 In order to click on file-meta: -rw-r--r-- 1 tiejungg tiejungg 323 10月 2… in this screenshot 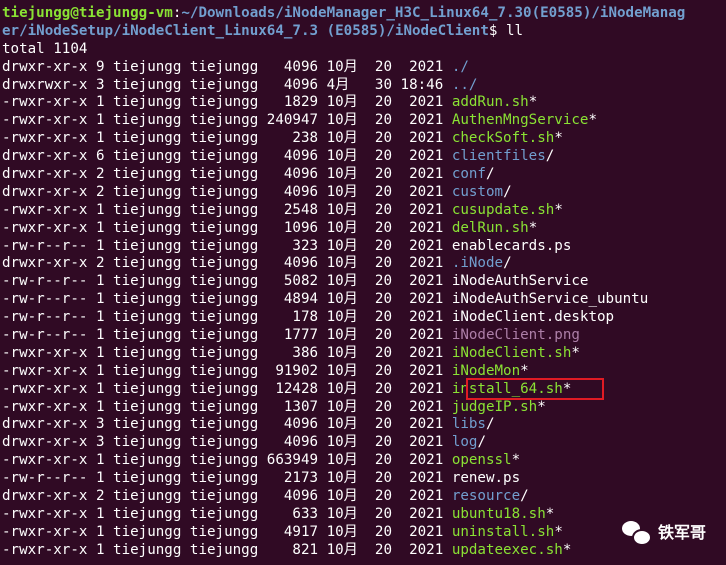, I will do `click(227, 245)`.